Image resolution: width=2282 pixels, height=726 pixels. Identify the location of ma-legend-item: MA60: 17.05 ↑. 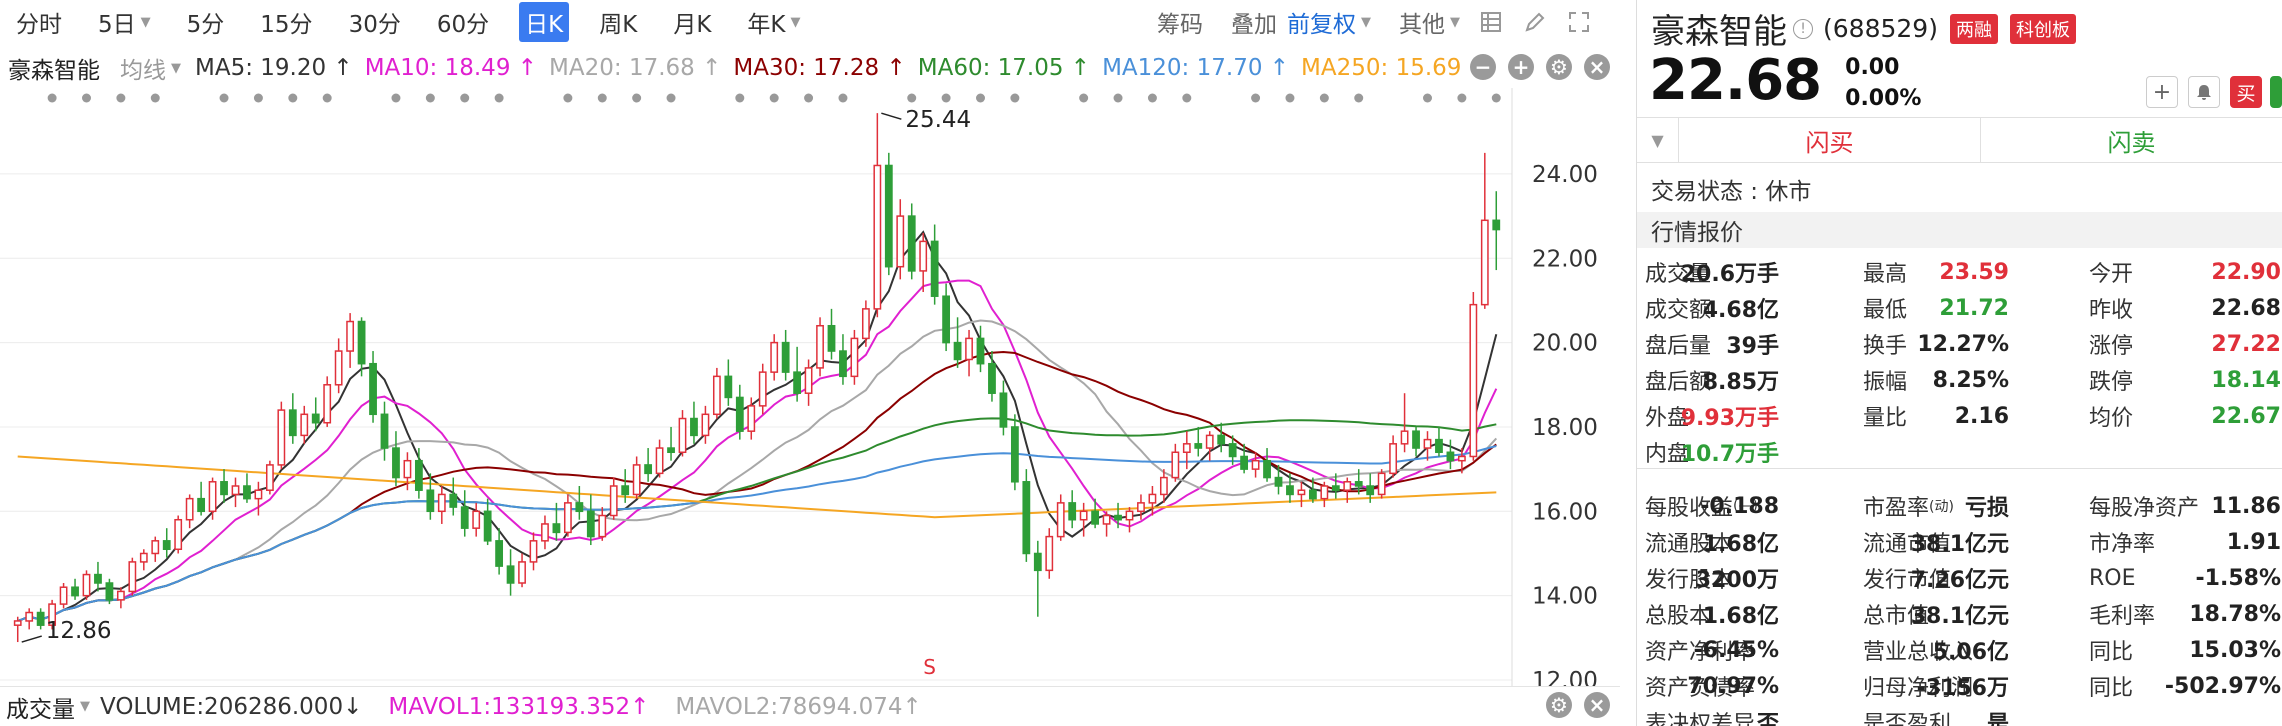
(1004, 68).